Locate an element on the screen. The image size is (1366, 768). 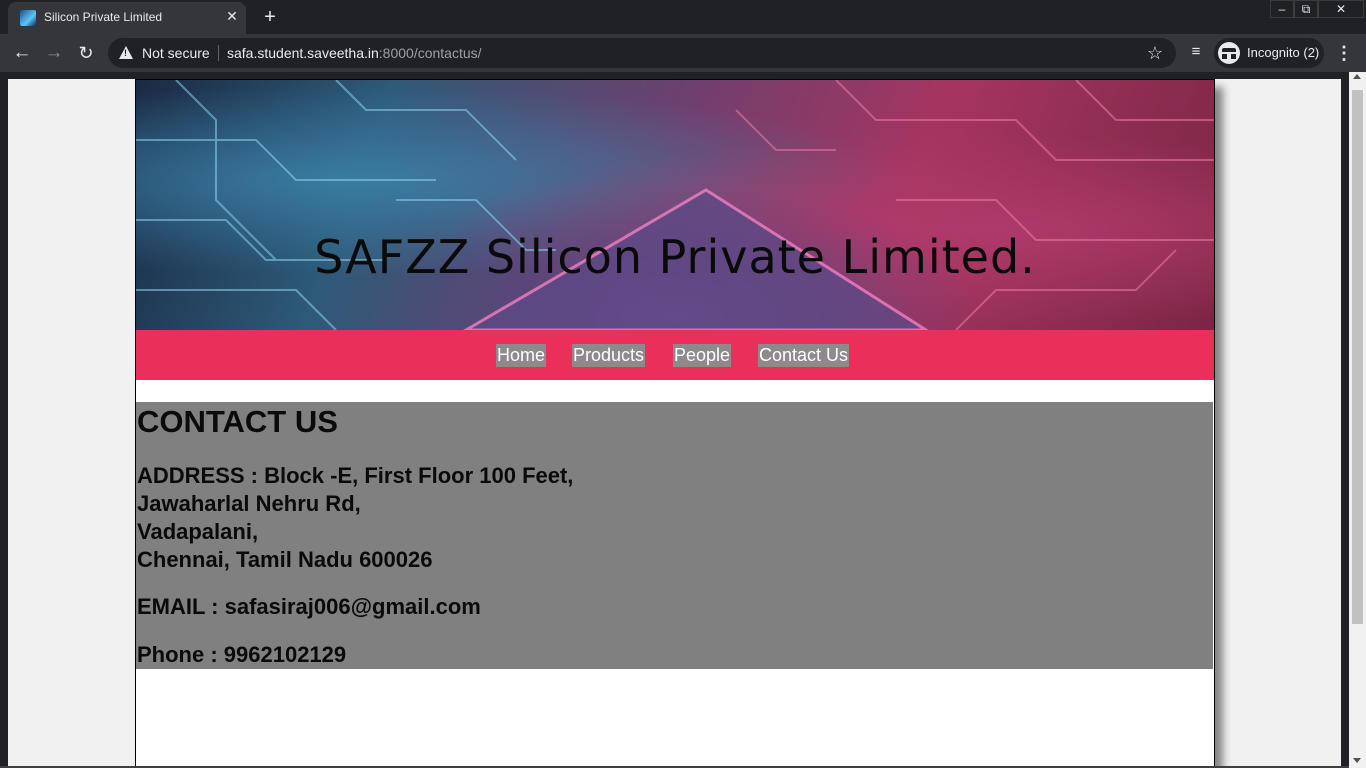
reload-icon: ↻ is located at coordinates (86, 53).